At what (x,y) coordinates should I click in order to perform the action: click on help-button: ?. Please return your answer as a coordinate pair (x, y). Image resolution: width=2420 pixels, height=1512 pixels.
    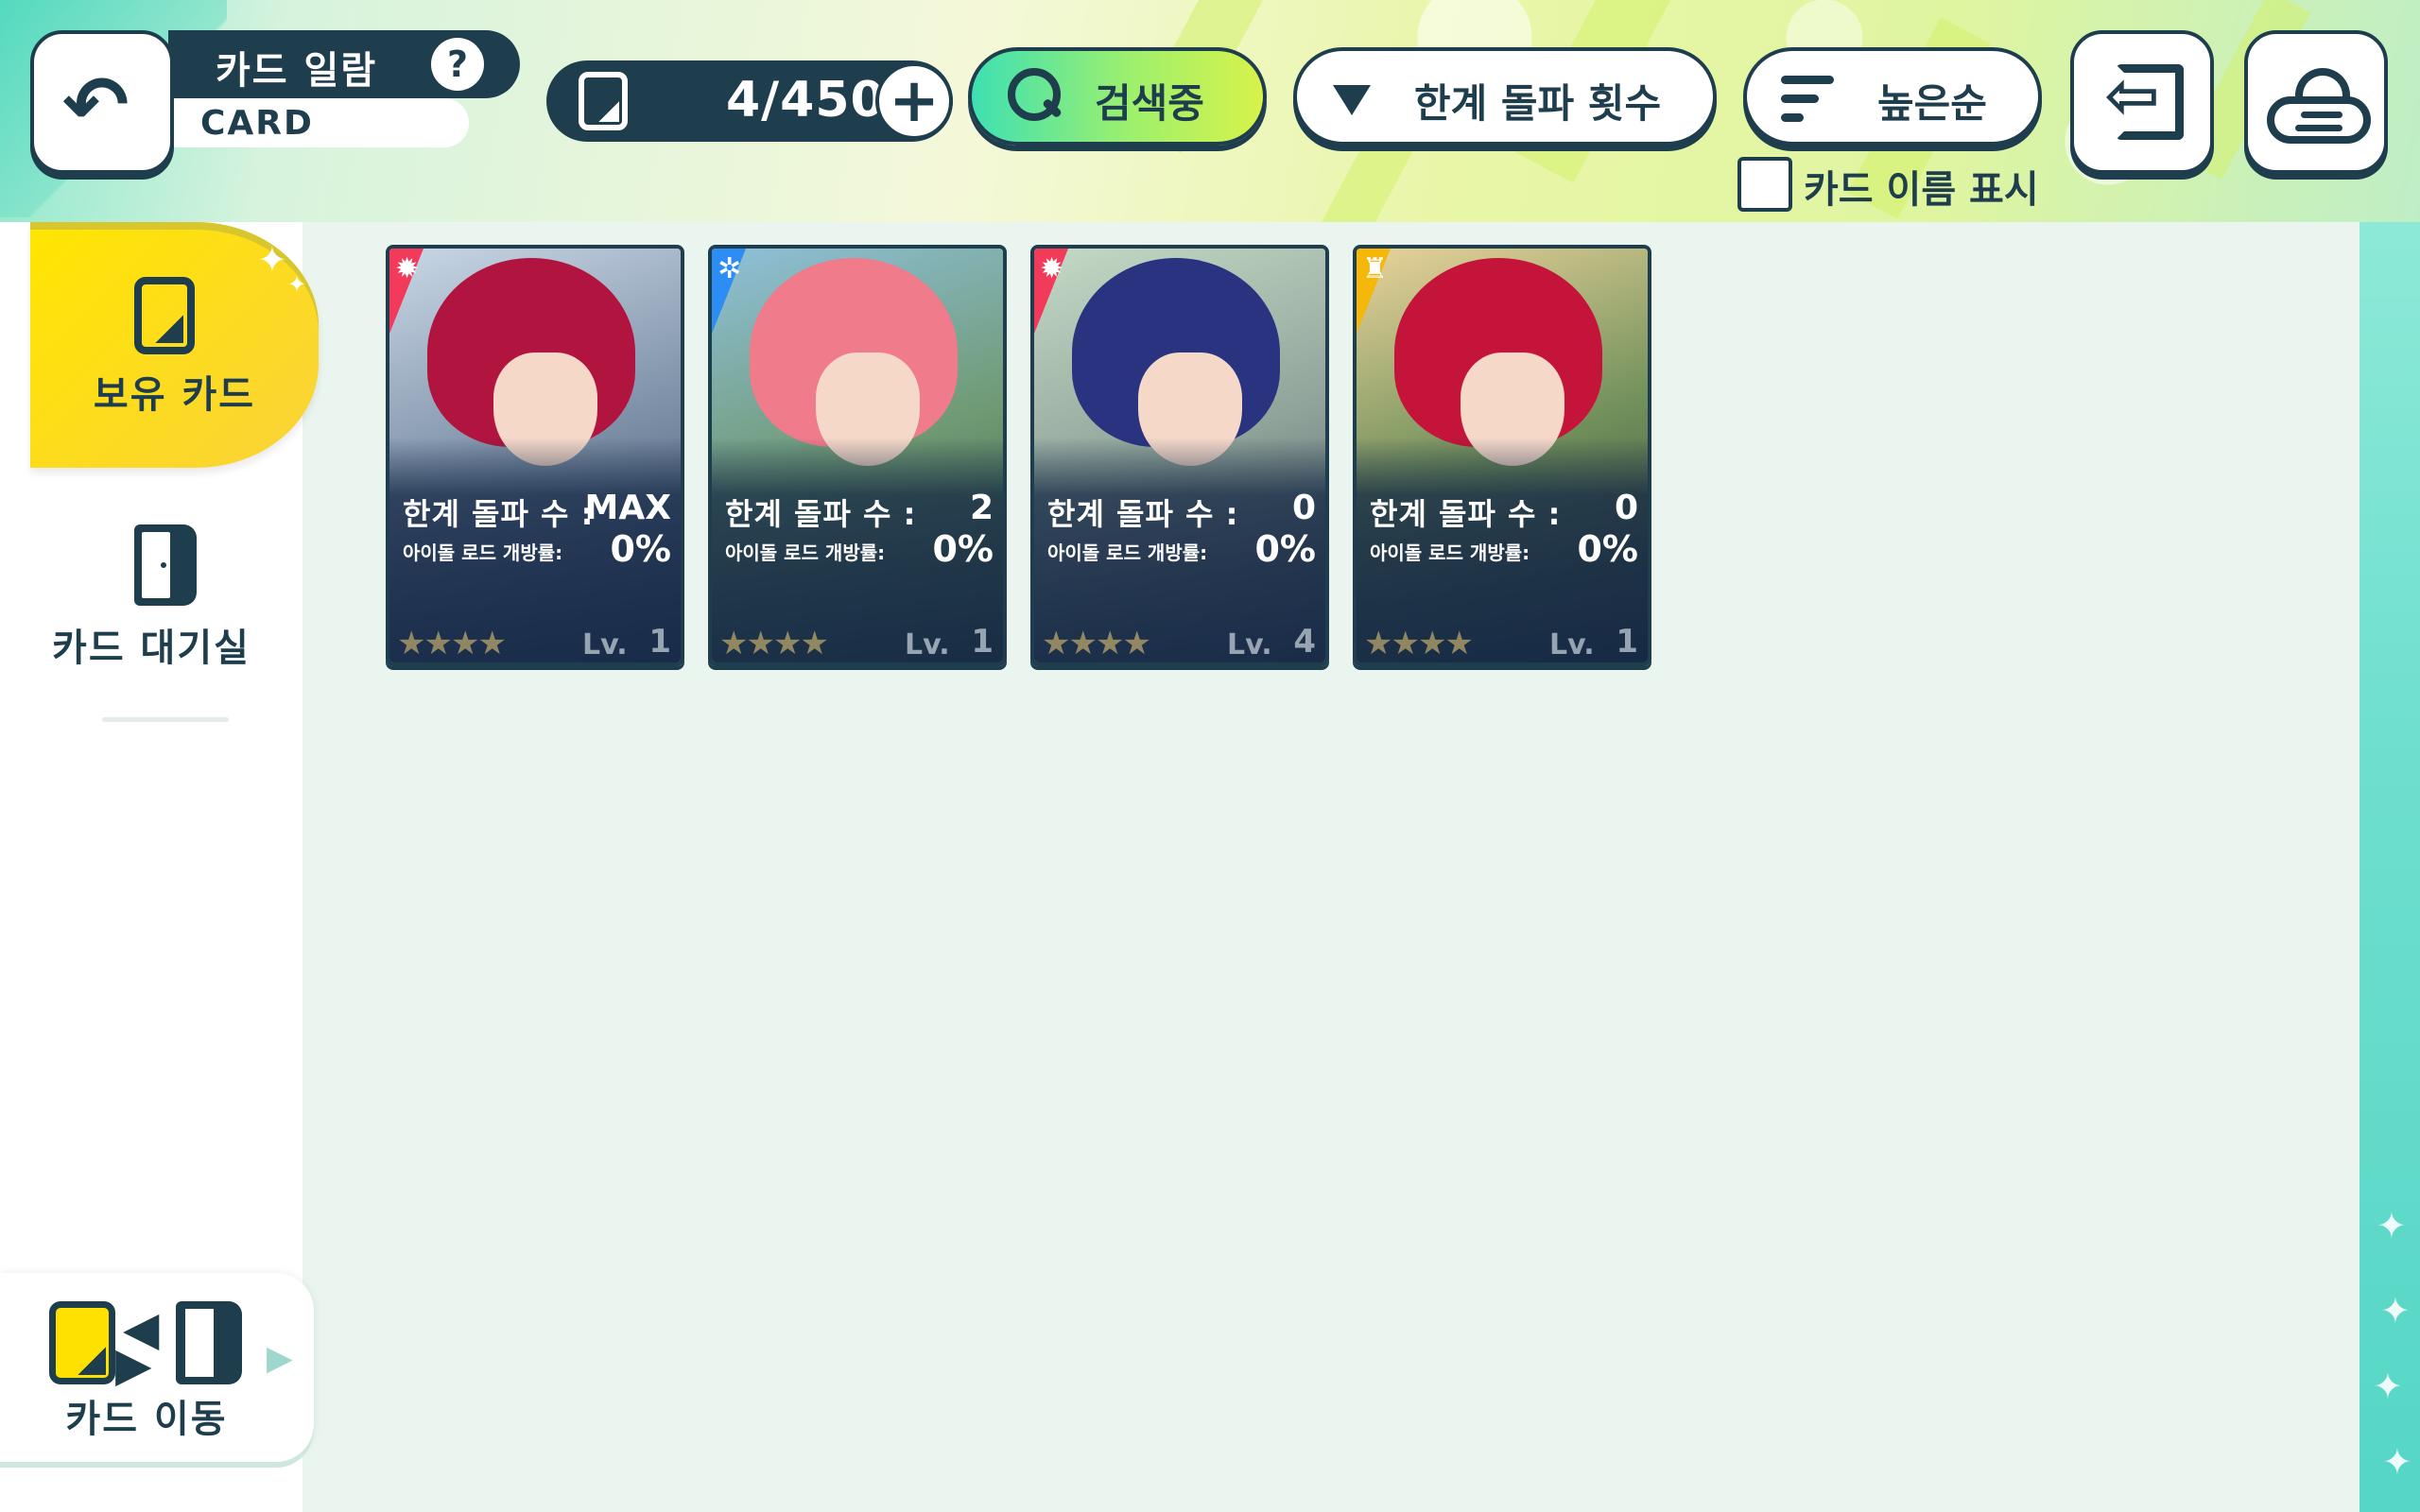
    Looking at the image, I should click on (457, 64).